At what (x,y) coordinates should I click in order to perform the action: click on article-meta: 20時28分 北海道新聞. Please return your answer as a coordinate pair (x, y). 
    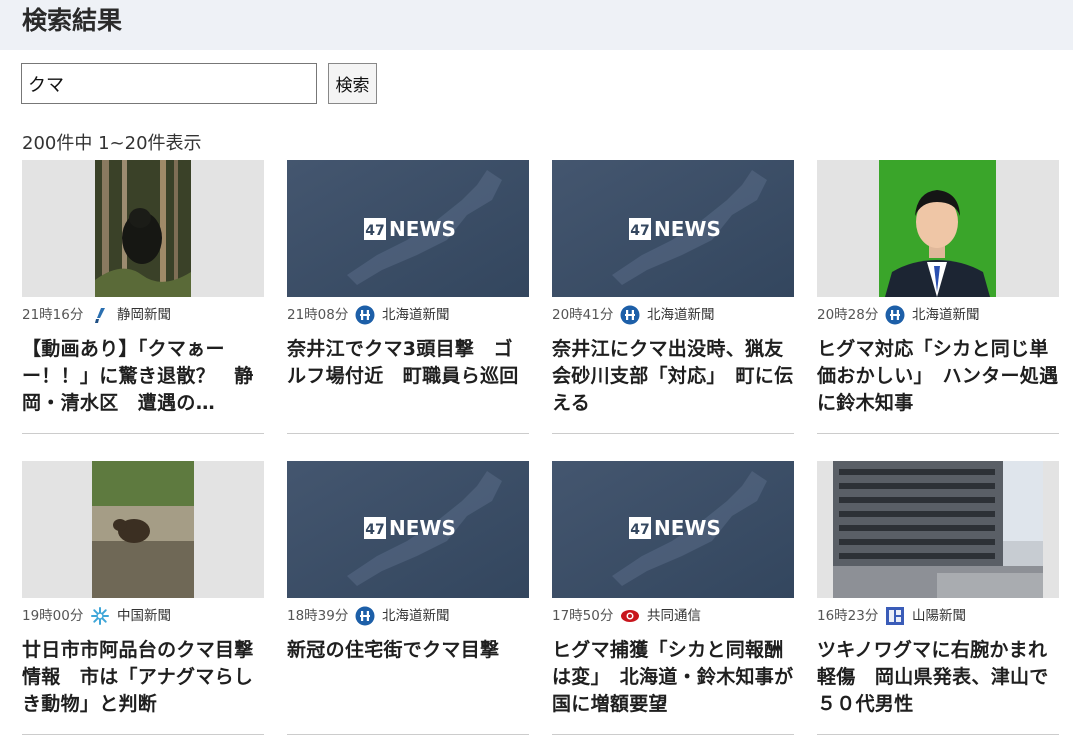
    Looking at the image, I should click on (938, 315).